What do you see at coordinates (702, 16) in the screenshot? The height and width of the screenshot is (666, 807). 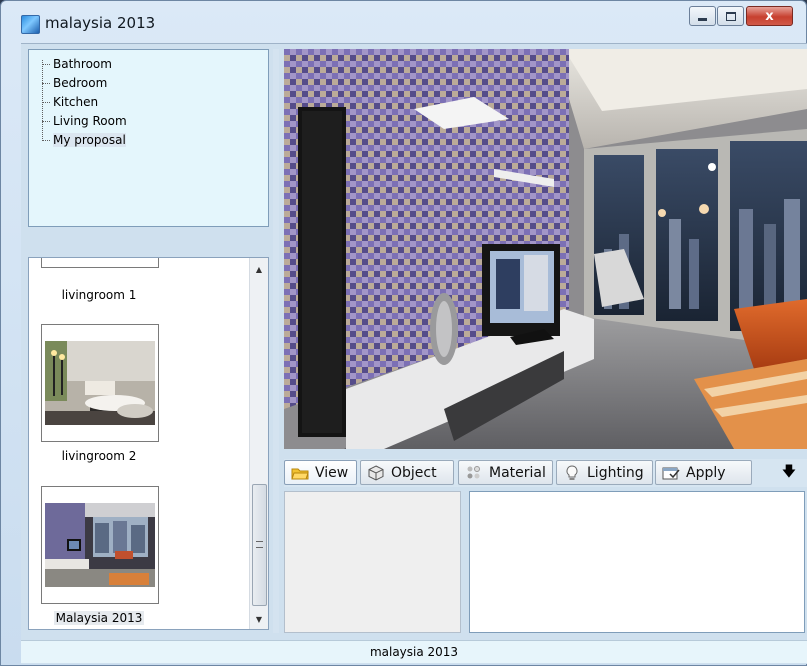 I see `minimize-button` at bounding box center [702, 16].